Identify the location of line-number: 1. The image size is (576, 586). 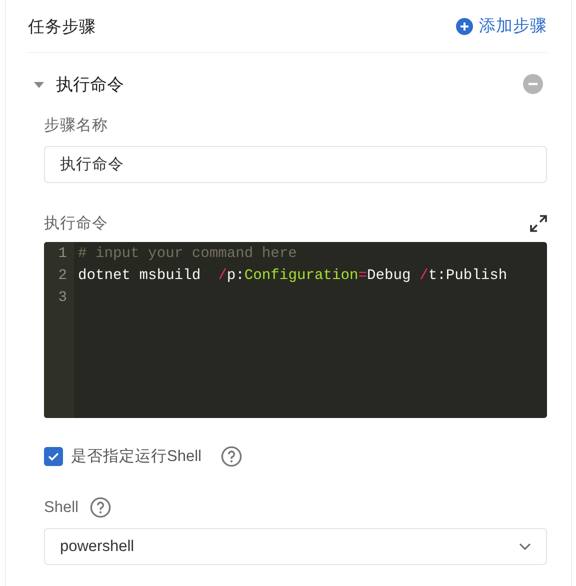
(62, 254).